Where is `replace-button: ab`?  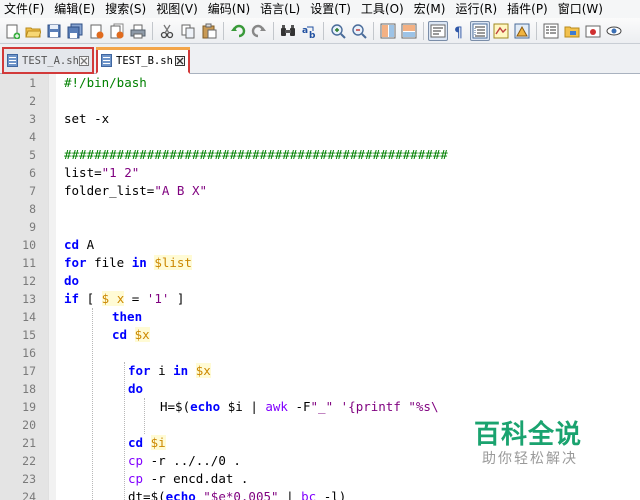 replace-button: ab is located at coordinates (309, 31).